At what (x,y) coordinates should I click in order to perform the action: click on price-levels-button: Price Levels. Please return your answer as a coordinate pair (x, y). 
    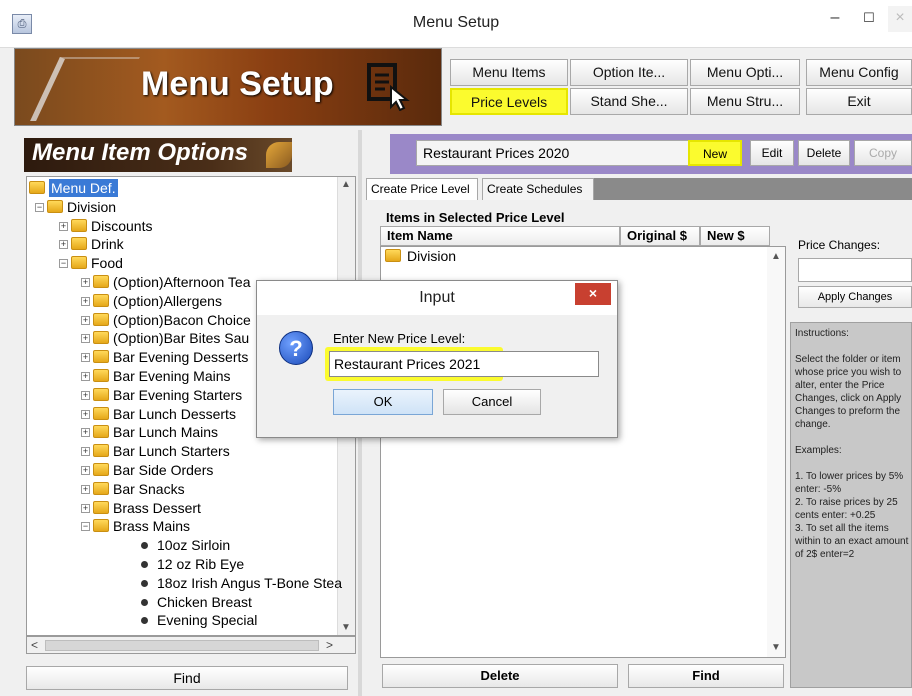
    Looking at the image, I should click on (509, 101).